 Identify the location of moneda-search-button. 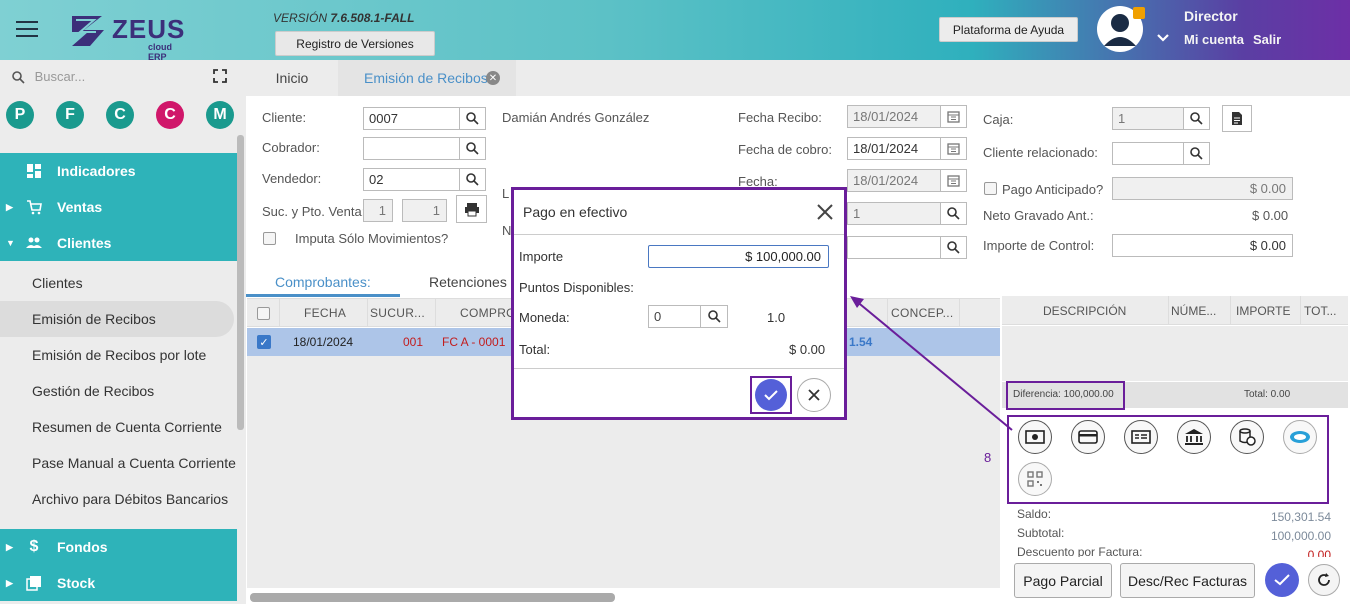
(714, 316).